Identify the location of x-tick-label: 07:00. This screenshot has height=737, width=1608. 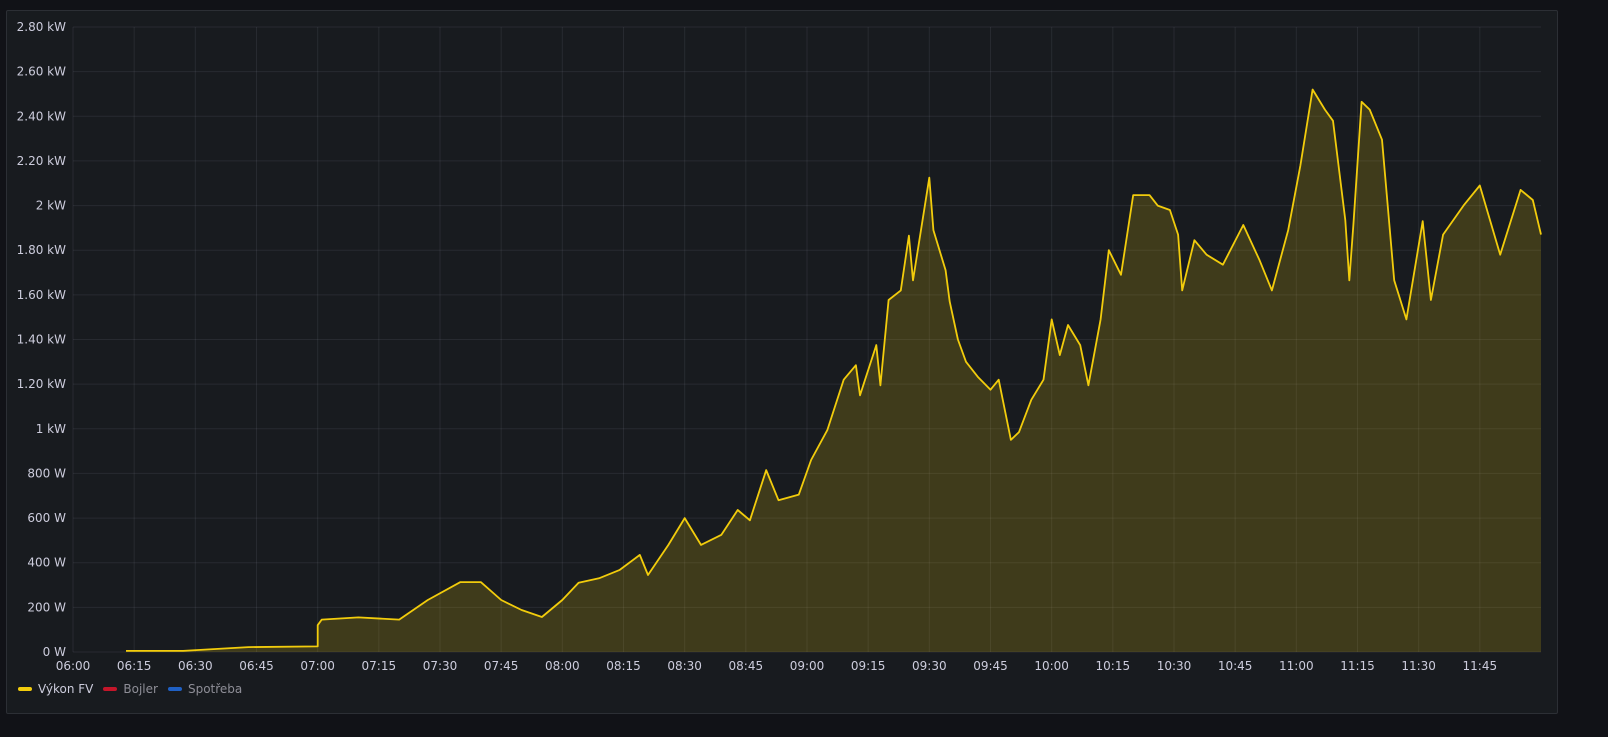
(317, 666).